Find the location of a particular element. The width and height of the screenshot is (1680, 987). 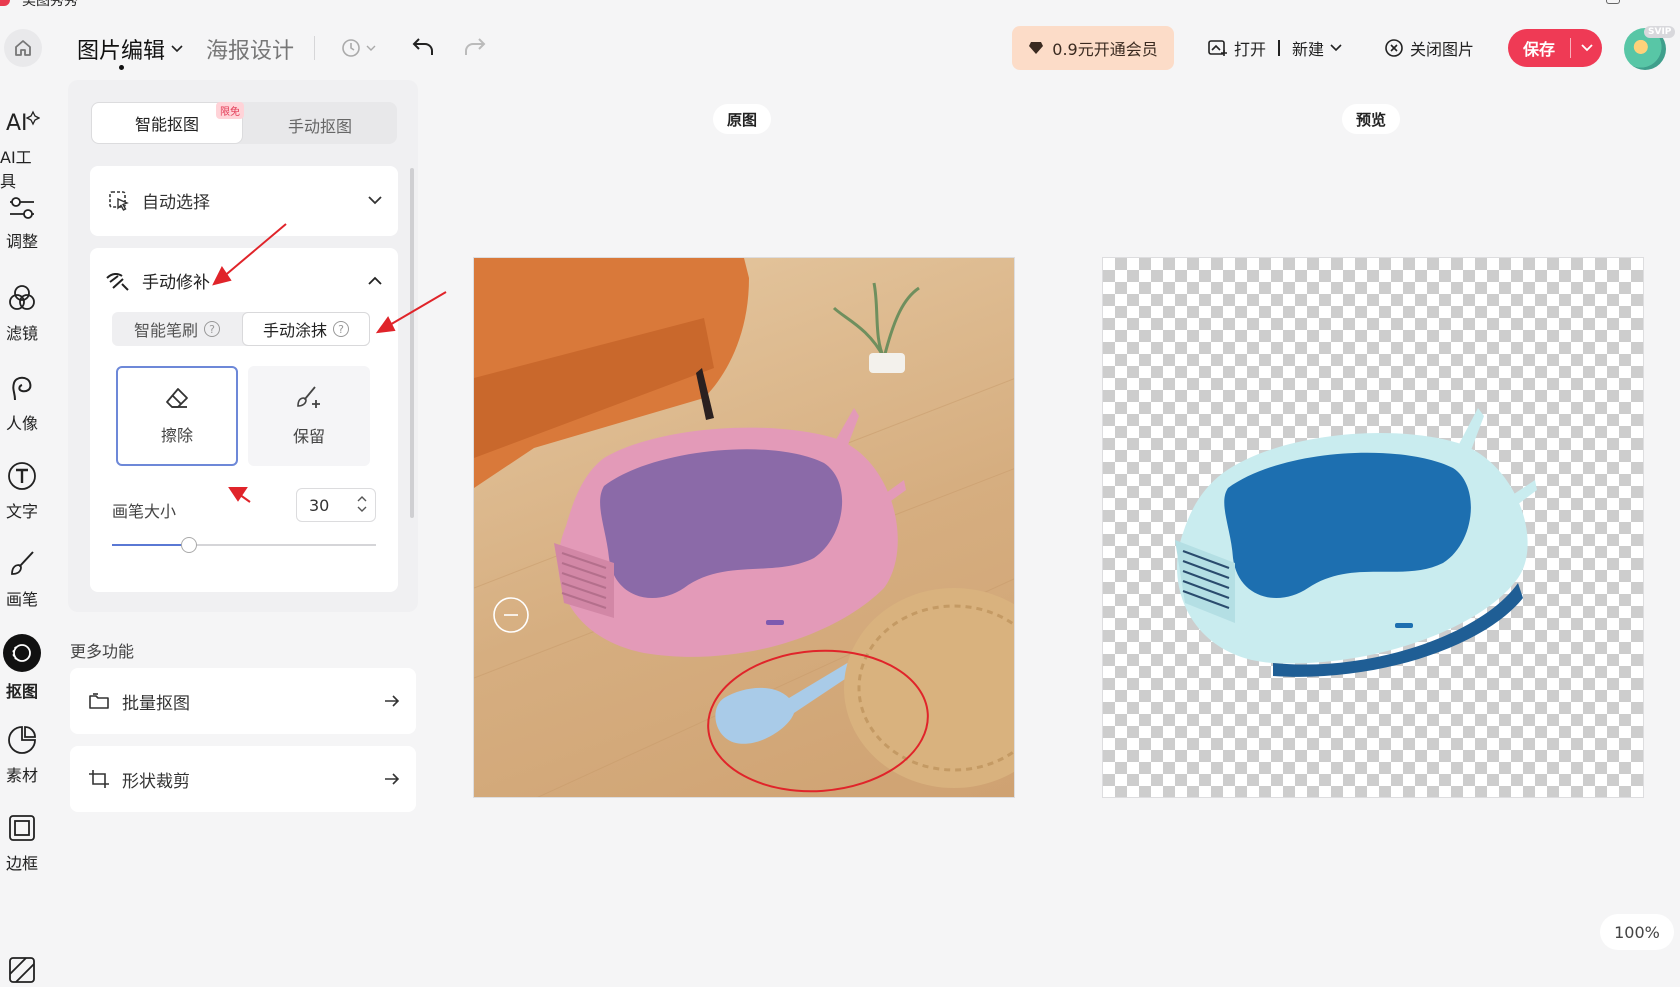

preview-image-illustration is located at coordinates (1356, 542).